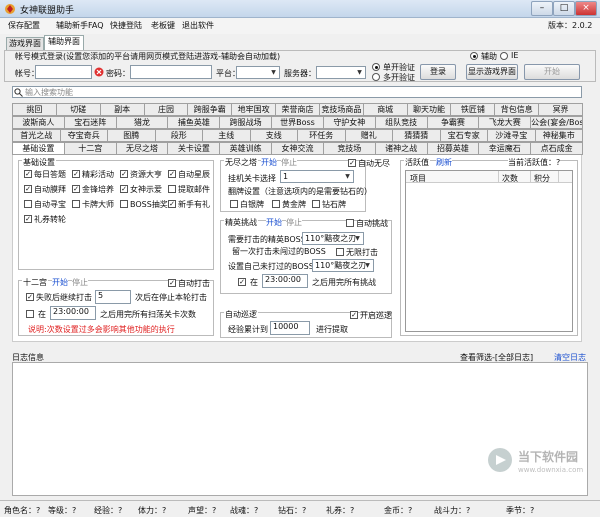 The image size is (600, 517). What do you see at coordinates (552, 72) in the screenshot?
I see `start-button: 开始` at bounding box center [552, 72].